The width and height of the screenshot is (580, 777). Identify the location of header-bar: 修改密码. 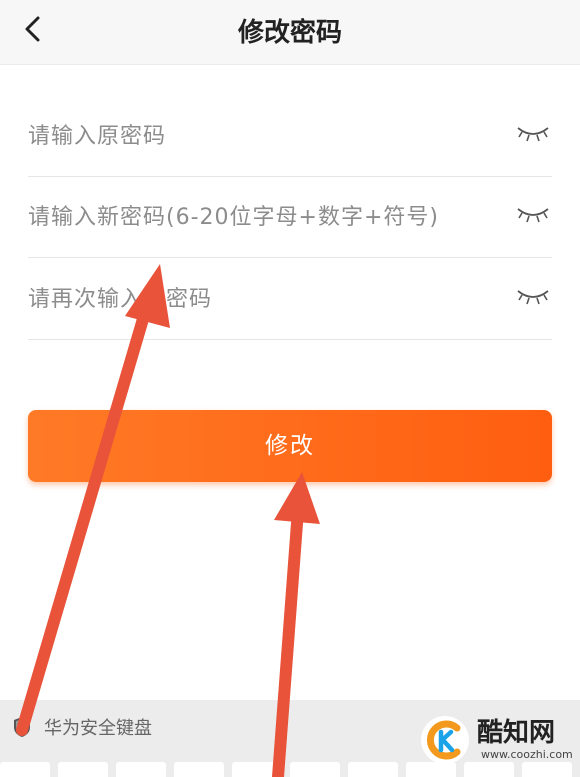
(290, 32).